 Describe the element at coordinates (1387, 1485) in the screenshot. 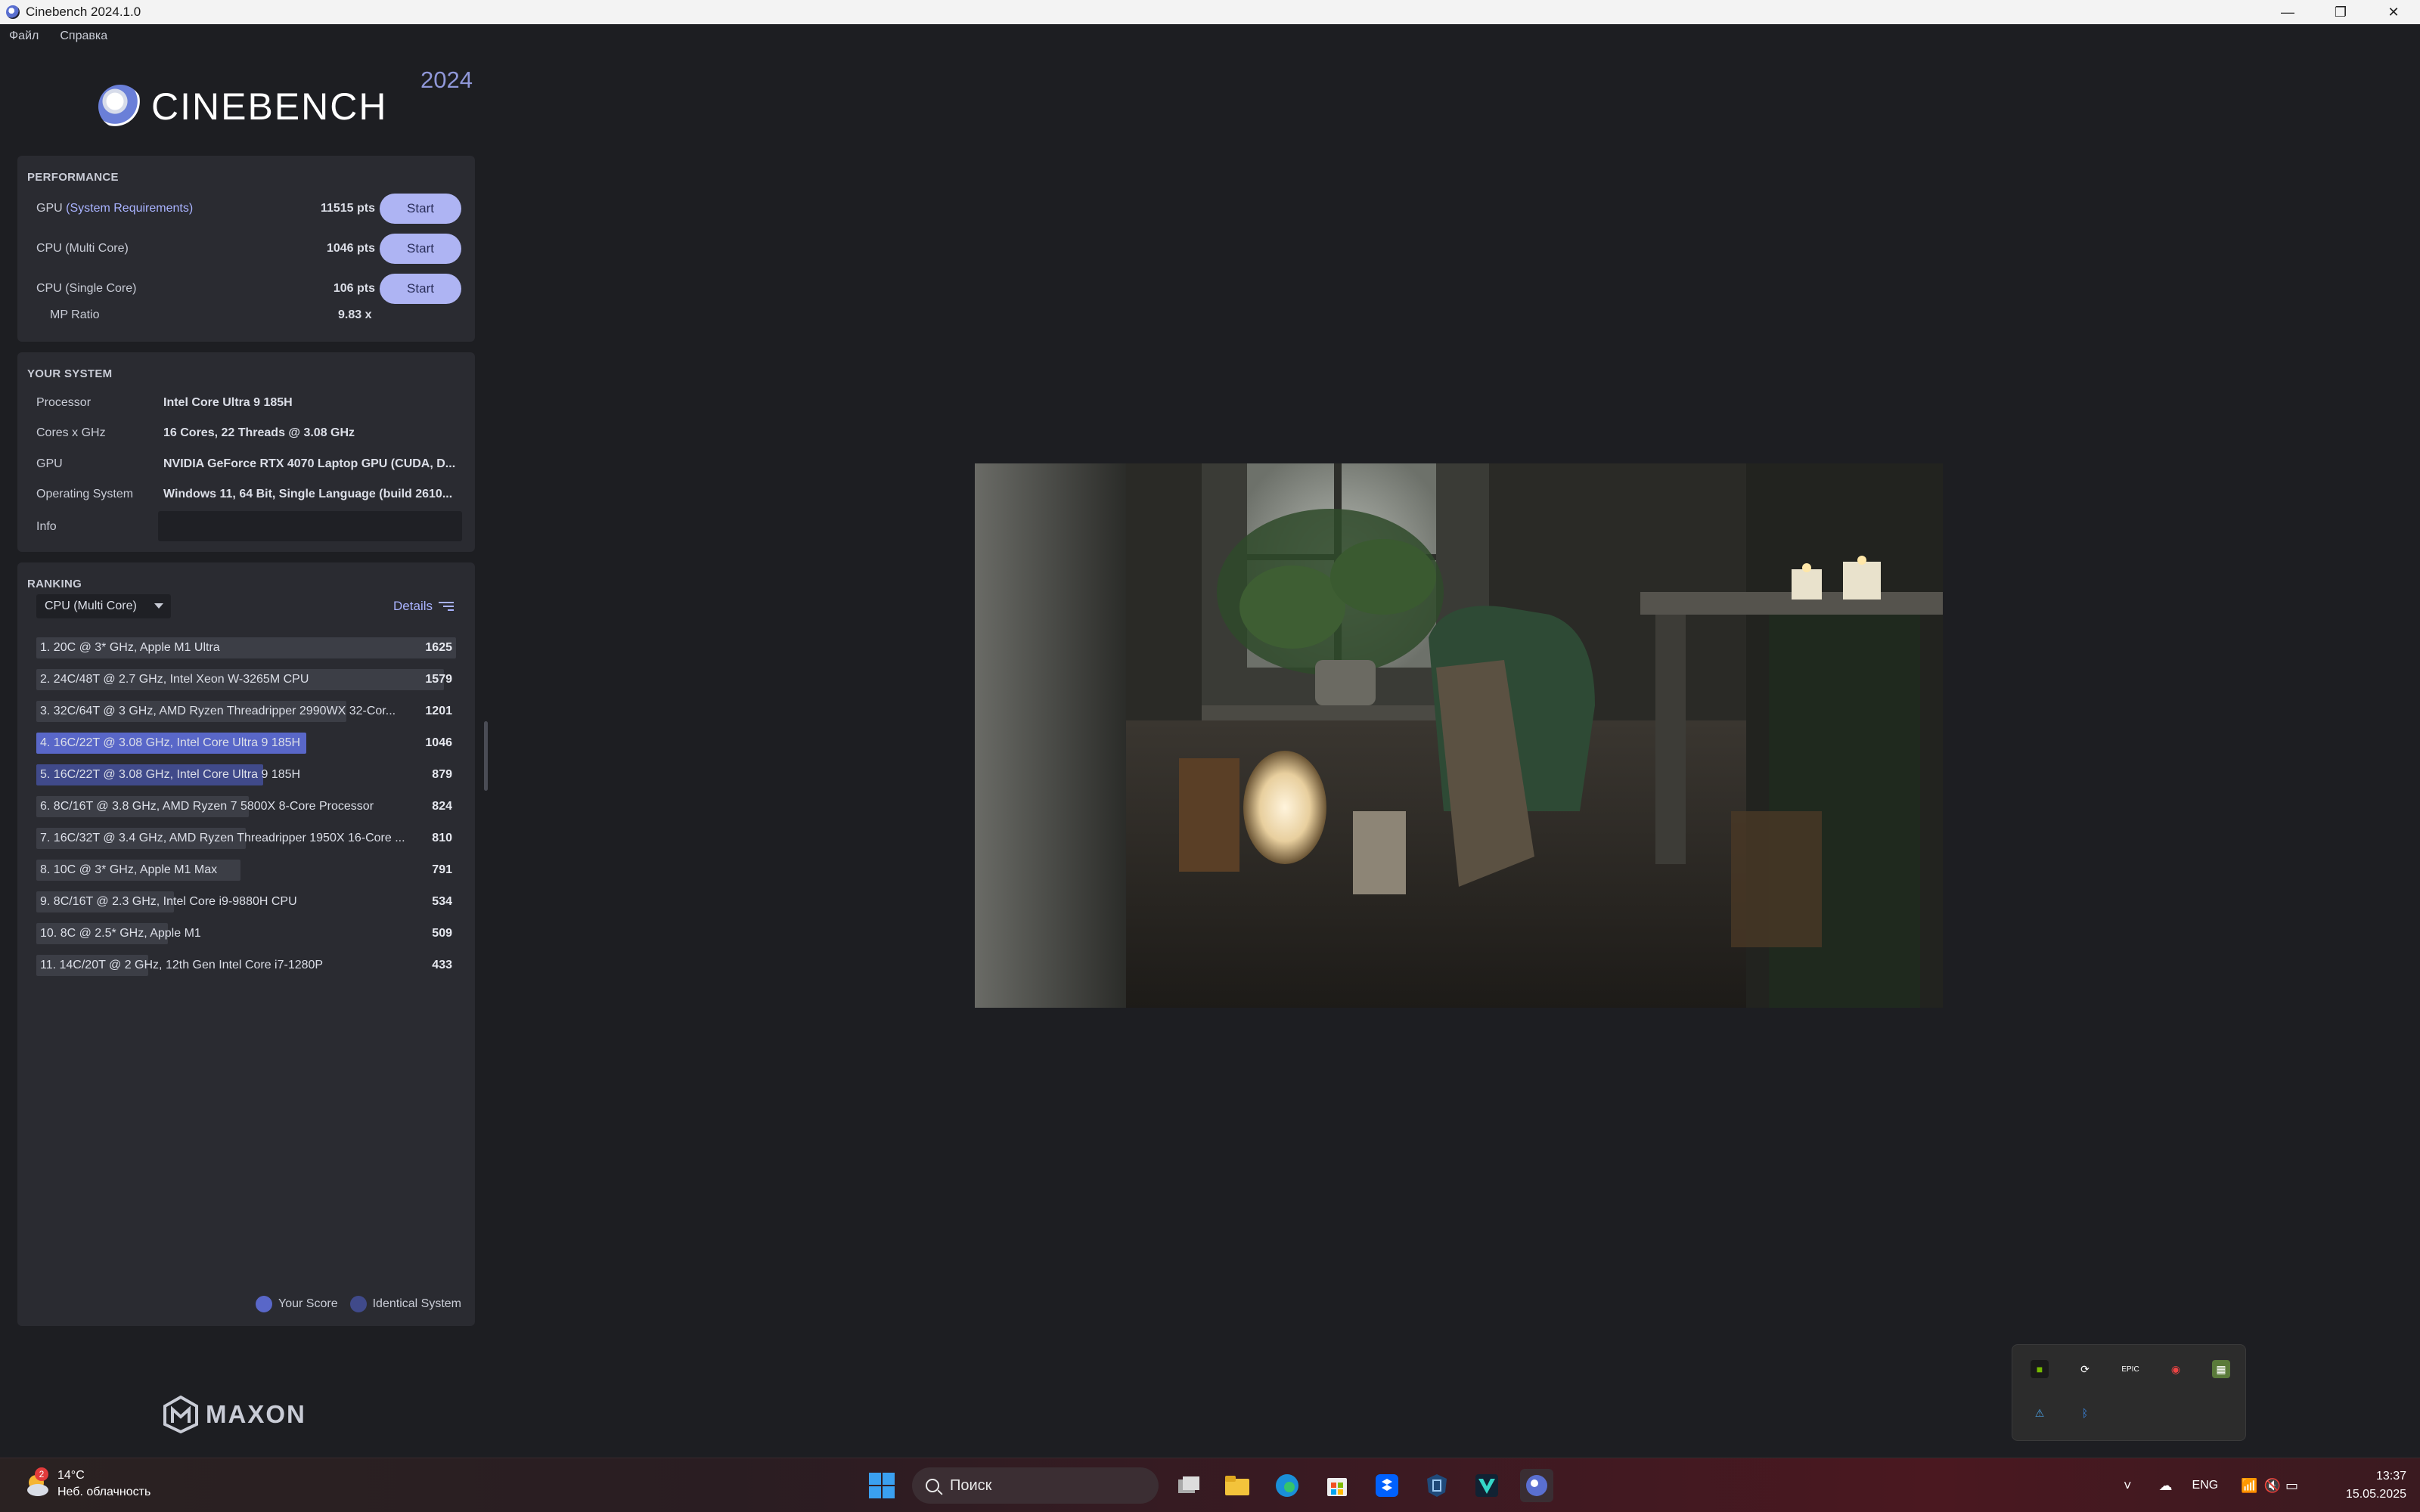

I see `dropbox-icon` at that location.